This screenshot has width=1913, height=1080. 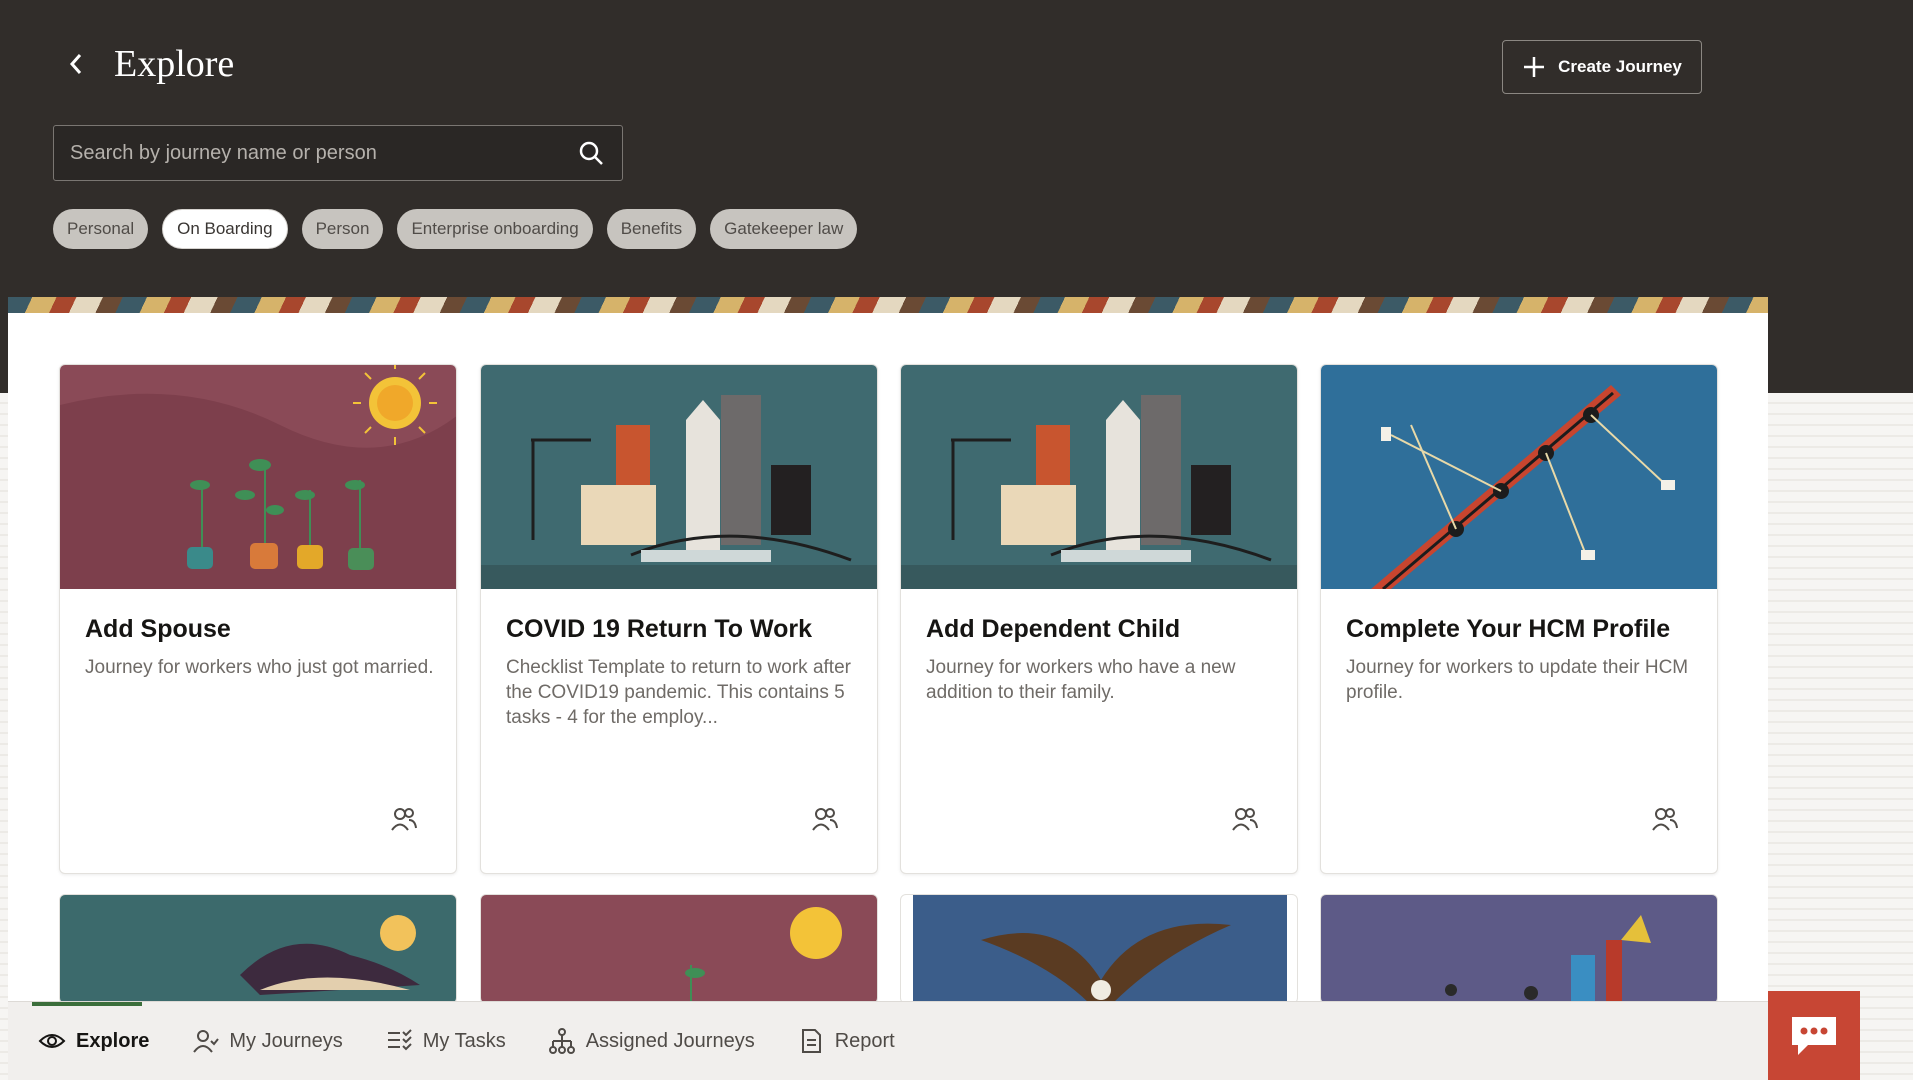 I want to click on eagle-photo, so click(x=1100, y=949).